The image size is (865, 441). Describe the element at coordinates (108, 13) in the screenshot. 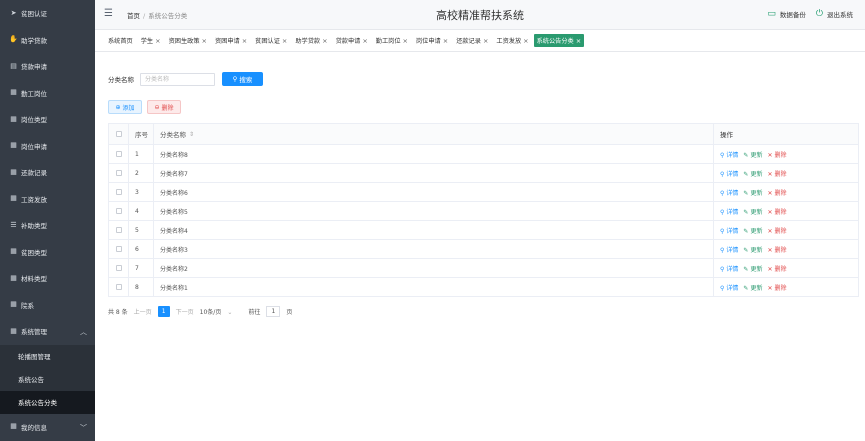

I see `menu-toggle-icon: ☰` at that location.